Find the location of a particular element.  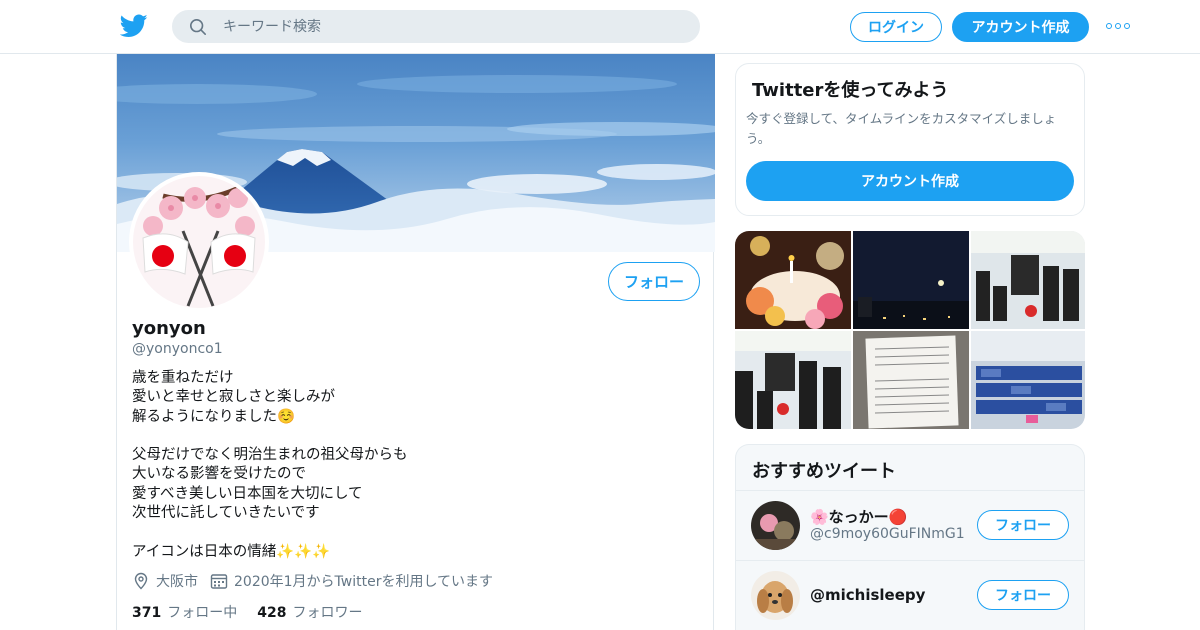

recommended-user-row: 🌸なっかー🔴 @c9moy60GuFINmG1 フォロー is located at coordinates (910, 525).